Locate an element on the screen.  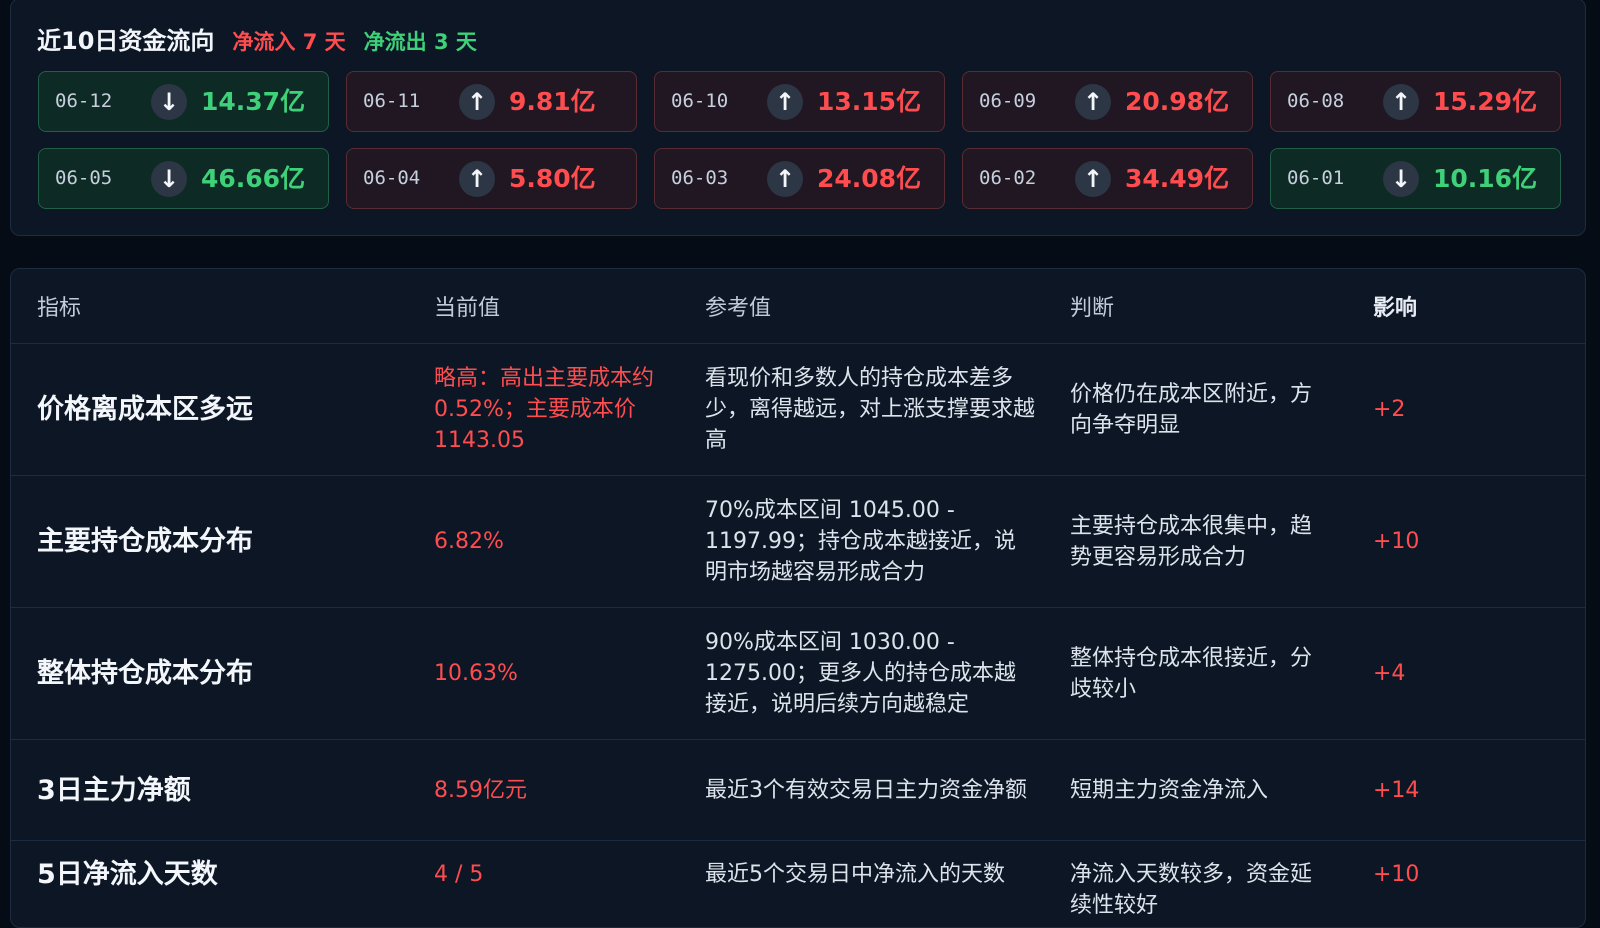
day-date: 06-03 is located at coordinates (699, 178).